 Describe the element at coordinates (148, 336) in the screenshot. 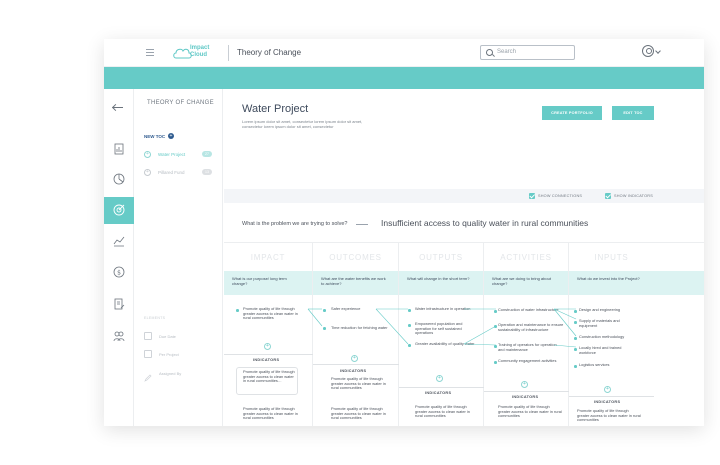

I see `calendar-icon` at that location.